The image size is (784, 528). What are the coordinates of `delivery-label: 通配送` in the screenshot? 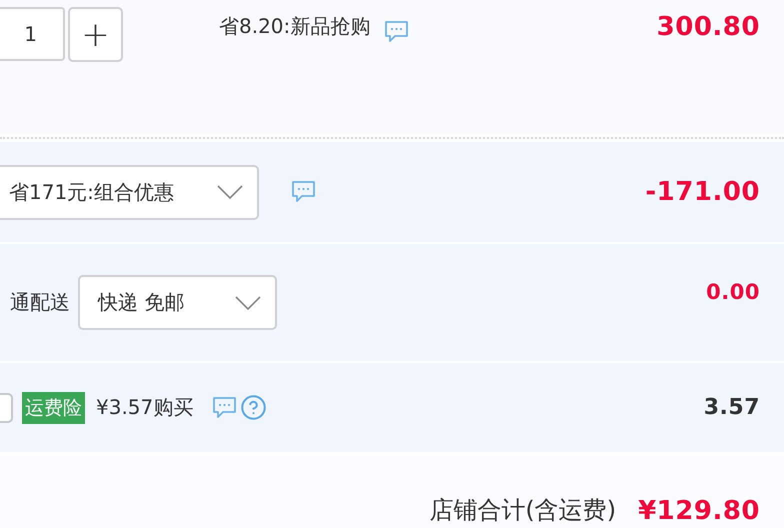 It's located at (40, 302).